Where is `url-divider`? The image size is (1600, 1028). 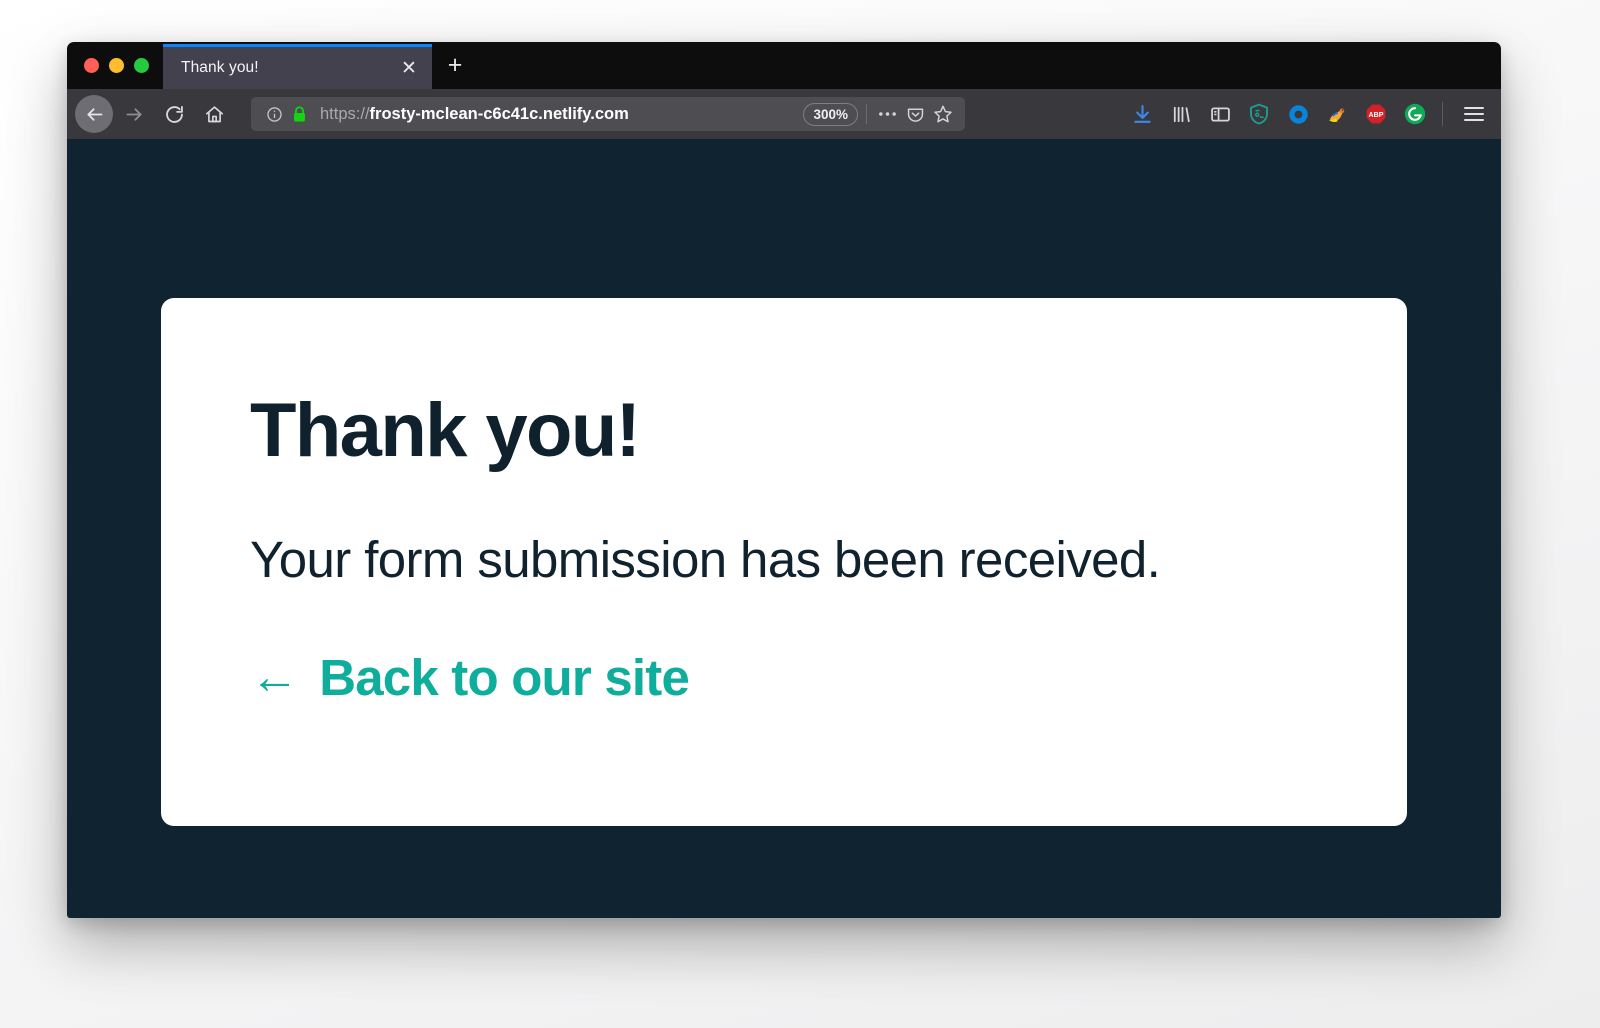
url-divider is located at coordinates (866, 114).